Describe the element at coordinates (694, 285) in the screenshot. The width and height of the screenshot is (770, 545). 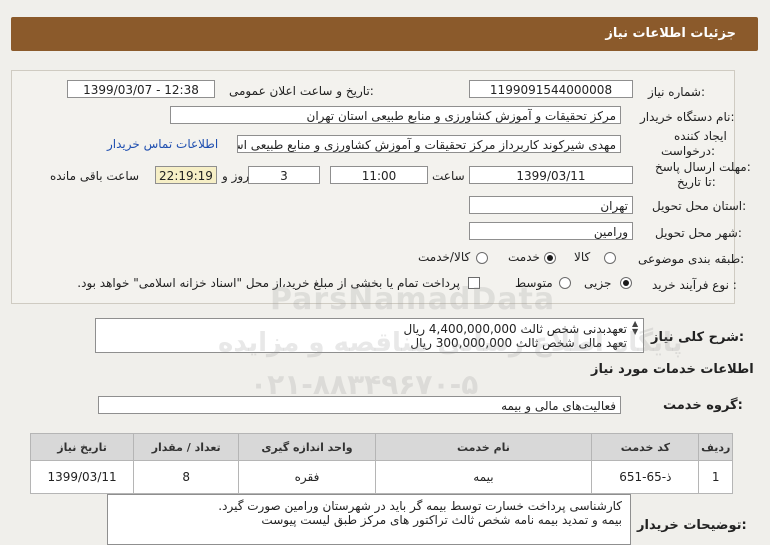
I see `process-type-label: نوع فرآیند خرید :` at that location.